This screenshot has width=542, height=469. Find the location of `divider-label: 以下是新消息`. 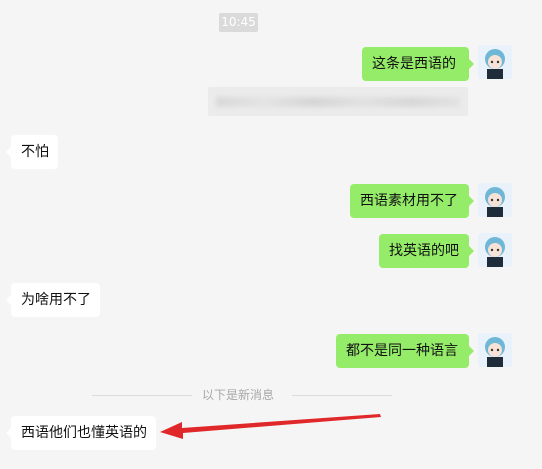

divider-label: 以下是新消息 is located at coordinates (238, 395).